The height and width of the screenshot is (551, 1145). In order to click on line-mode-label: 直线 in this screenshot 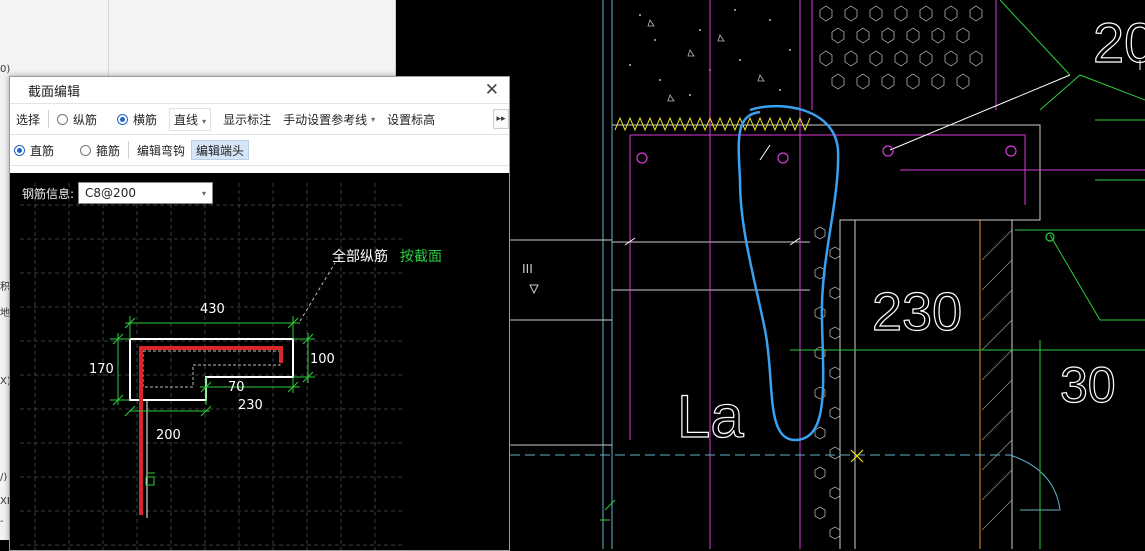, I will do `click(186, 119)`.